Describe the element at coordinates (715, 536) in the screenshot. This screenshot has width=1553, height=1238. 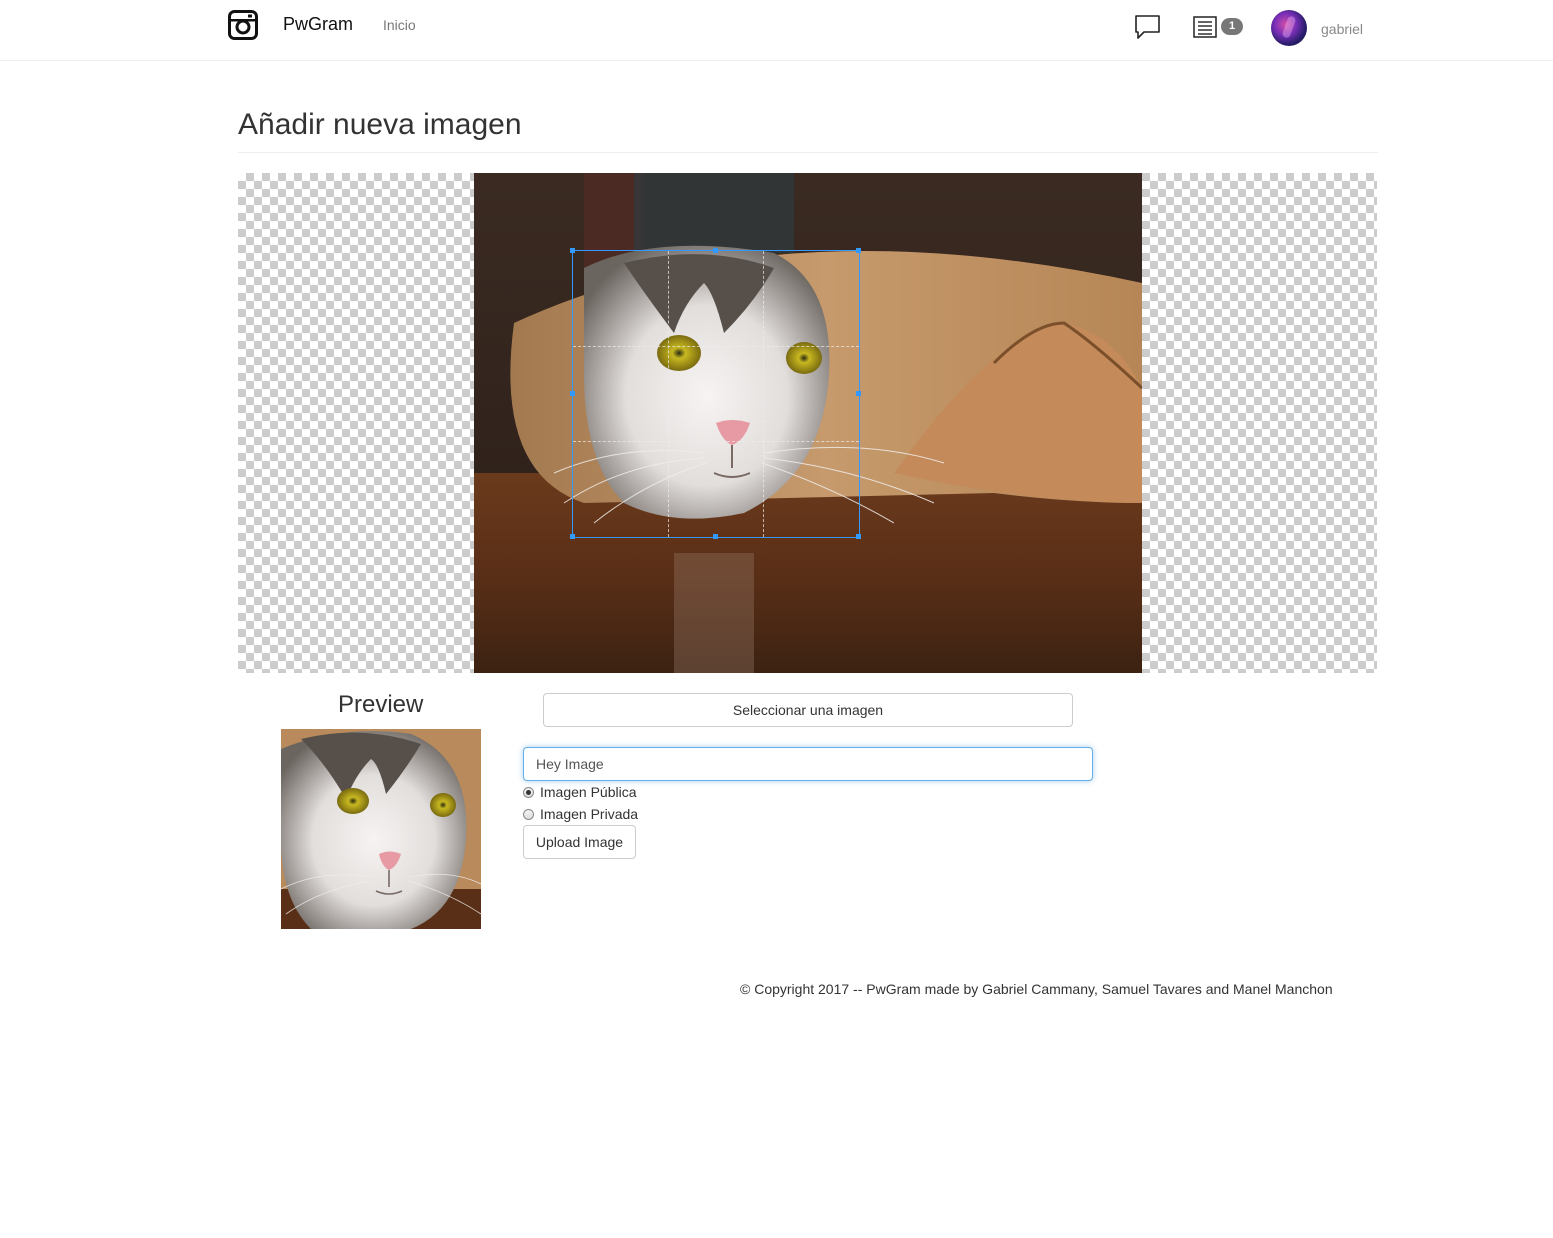
I see `crop-handle-s` at that location.